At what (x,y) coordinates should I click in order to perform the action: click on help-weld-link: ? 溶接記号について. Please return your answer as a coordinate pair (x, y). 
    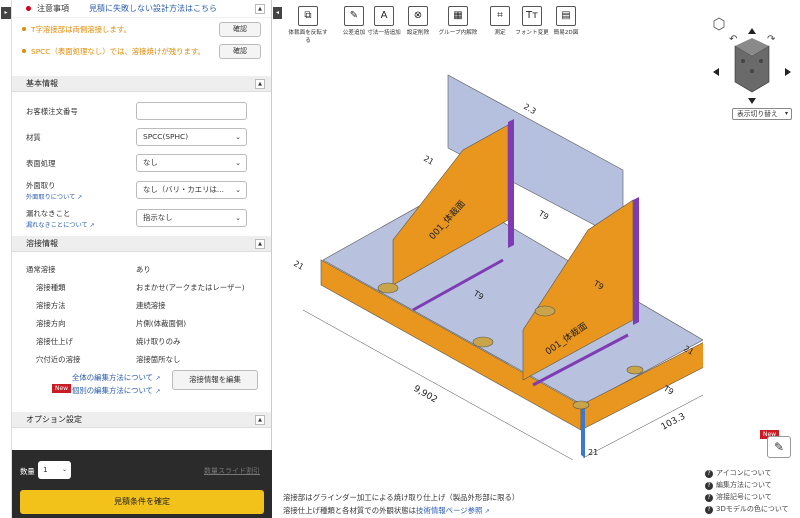
    Looking at the image, I should click on (738, 497).